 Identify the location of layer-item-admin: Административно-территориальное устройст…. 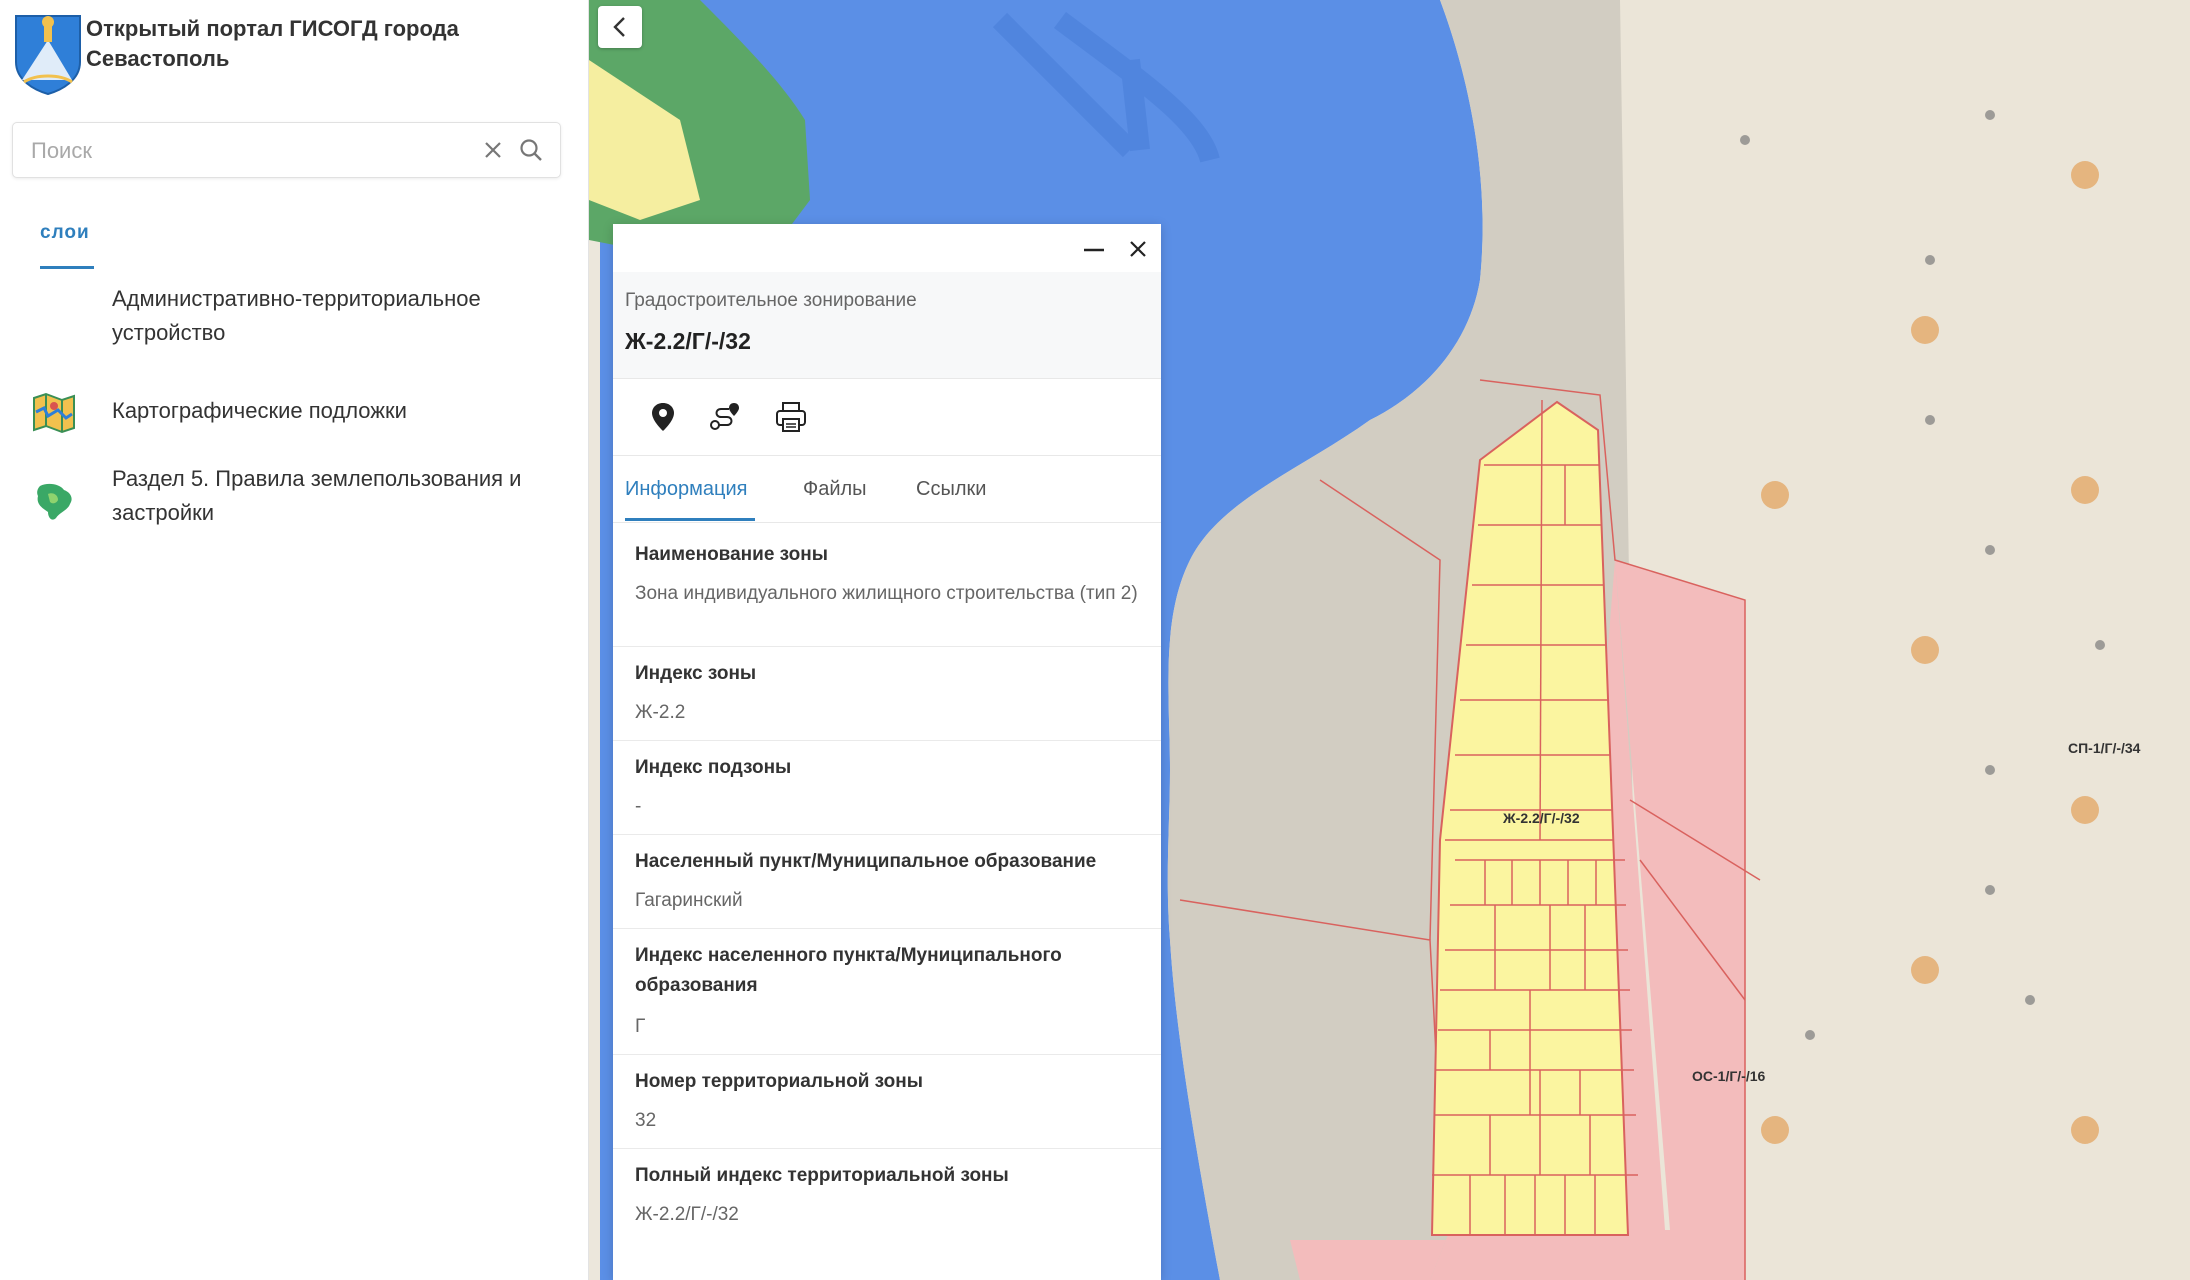
(294, 322).